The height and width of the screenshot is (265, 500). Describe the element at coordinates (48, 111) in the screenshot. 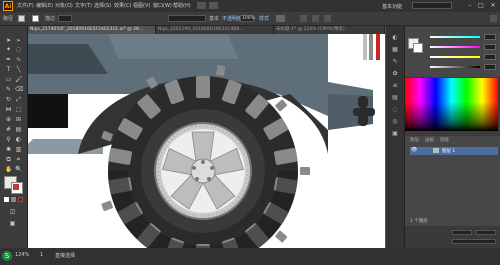

I see `wheel-well` at that location.